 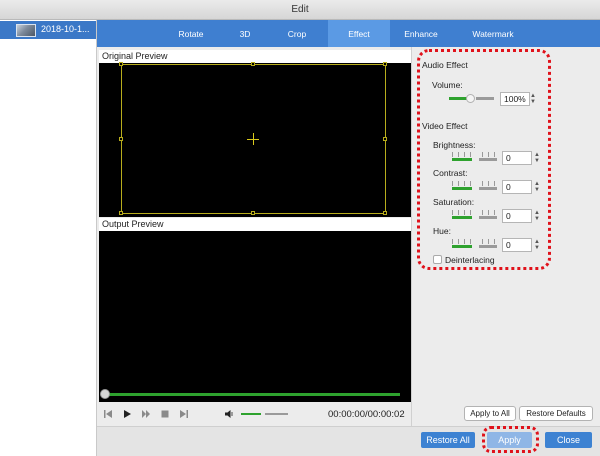 What do you see at coordinates (484, 159) in the screenshot?
I see `effect-controls-highlight` at bounding box center [484, 159].